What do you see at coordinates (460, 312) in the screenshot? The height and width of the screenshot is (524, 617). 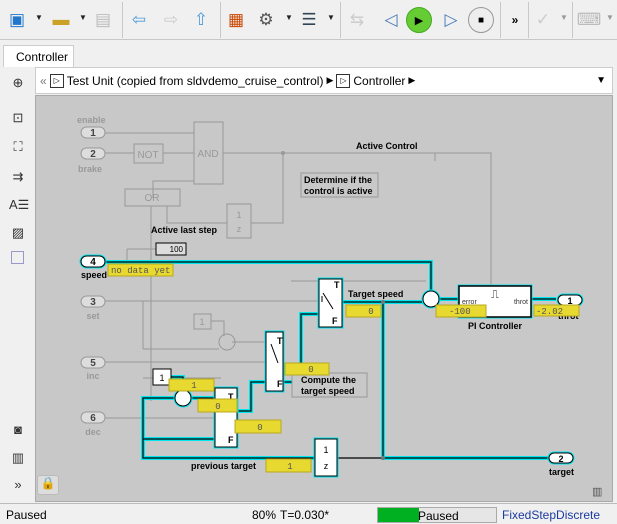 I see `svg-text: -100` at bounding box center [460, 312].